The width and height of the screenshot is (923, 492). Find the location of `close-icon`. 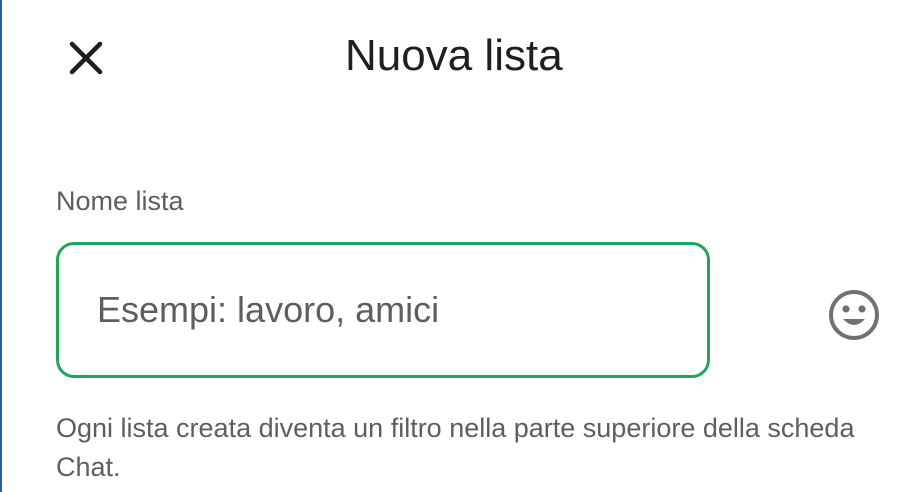

close-icon is located at coordinates (86, 58).